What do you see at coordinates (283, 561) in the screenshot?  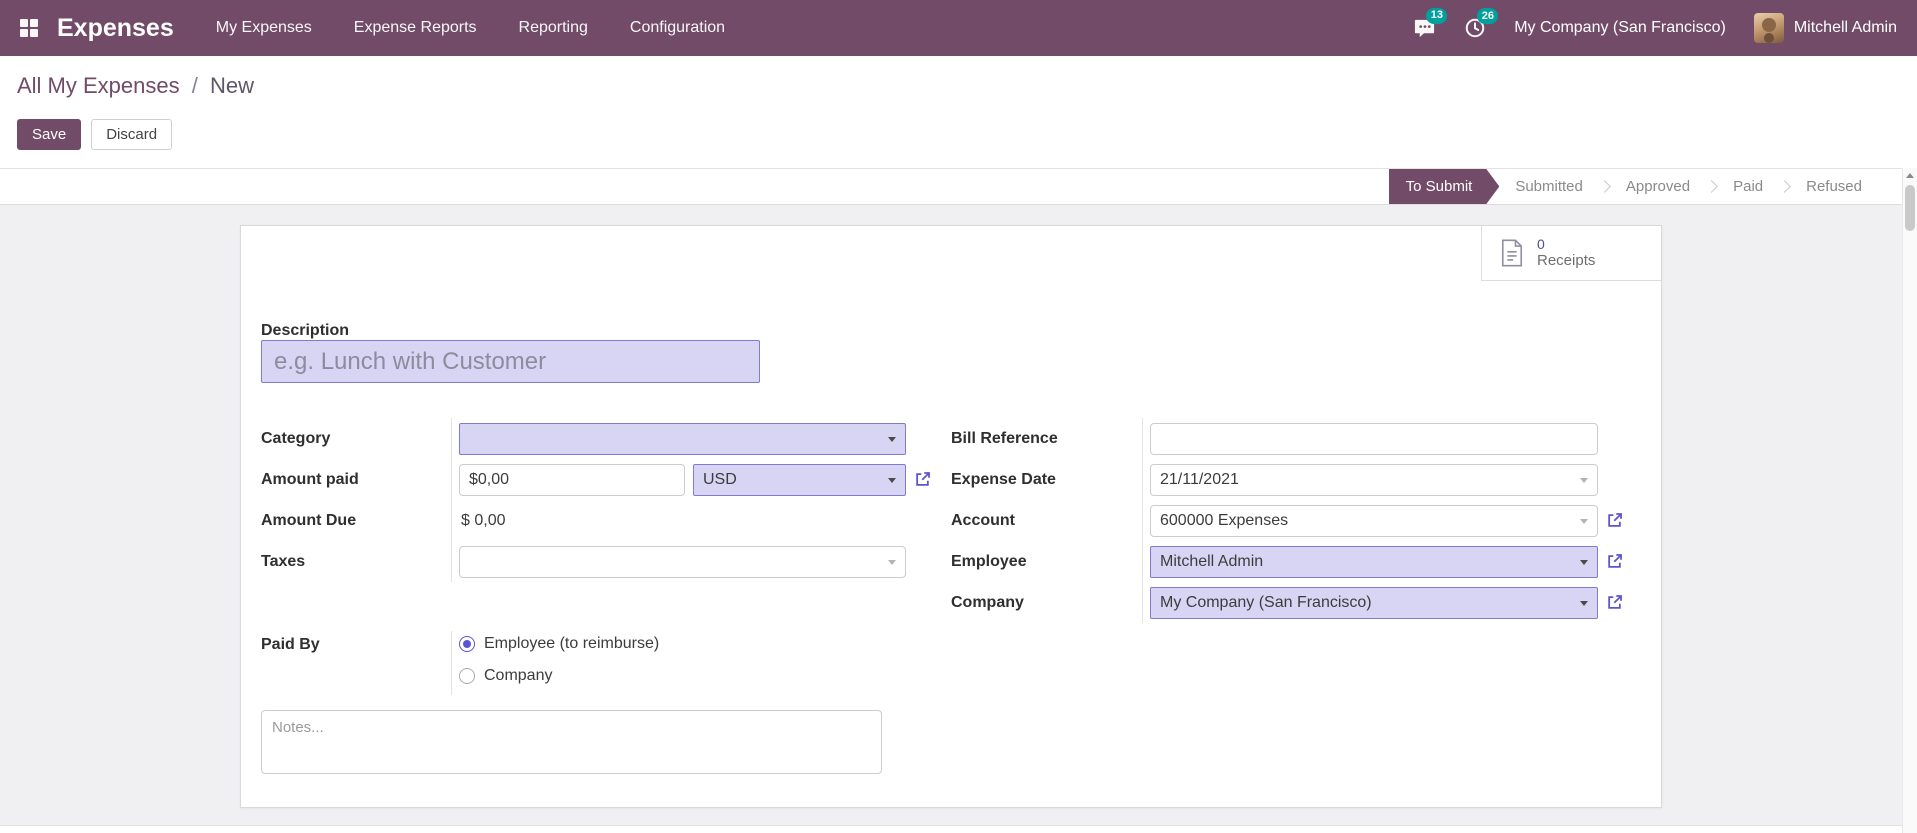 I see `taxes-label: Taxes` at bounding box center [283, 561].